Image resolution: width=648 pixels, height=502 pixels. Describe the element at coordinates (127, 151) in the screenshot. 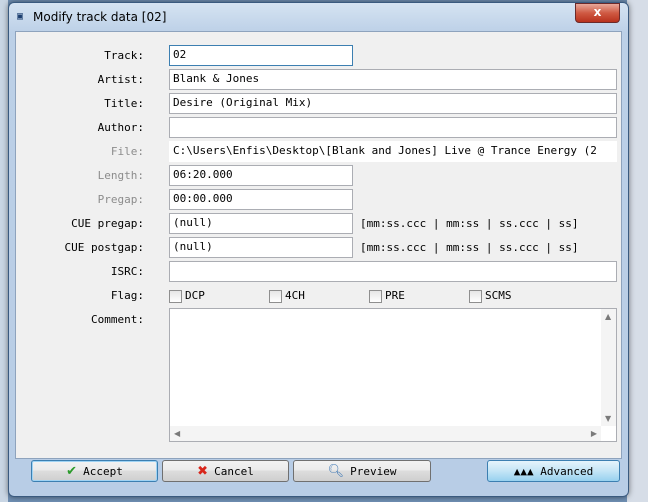

I see `file-label: File:` at that location.